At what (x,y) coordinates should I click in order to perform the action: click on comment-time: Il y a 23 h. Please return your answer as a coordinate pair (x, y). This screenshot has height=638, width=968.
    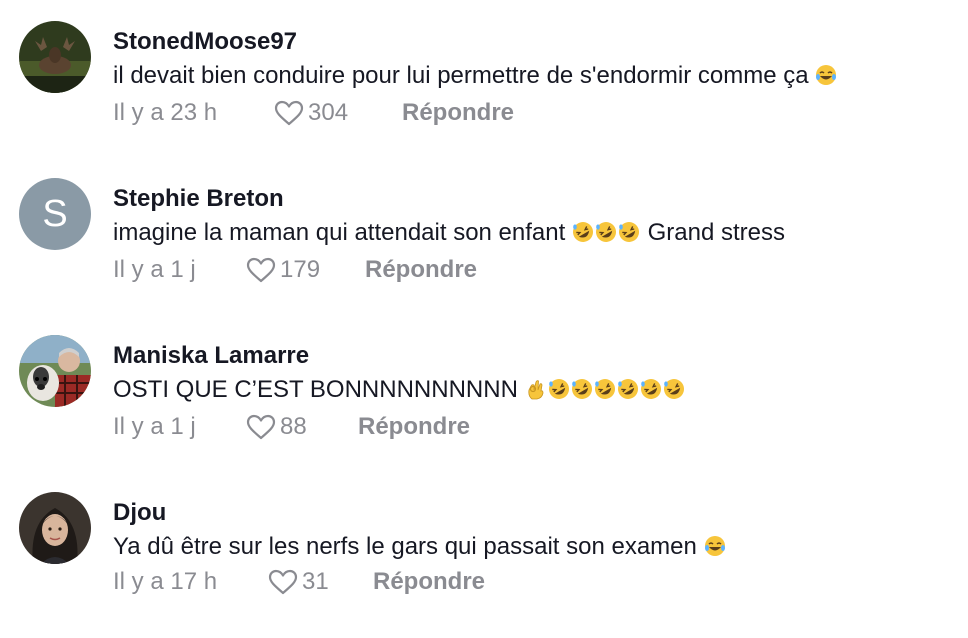
    Looking at the image, I should click on (165, 112).